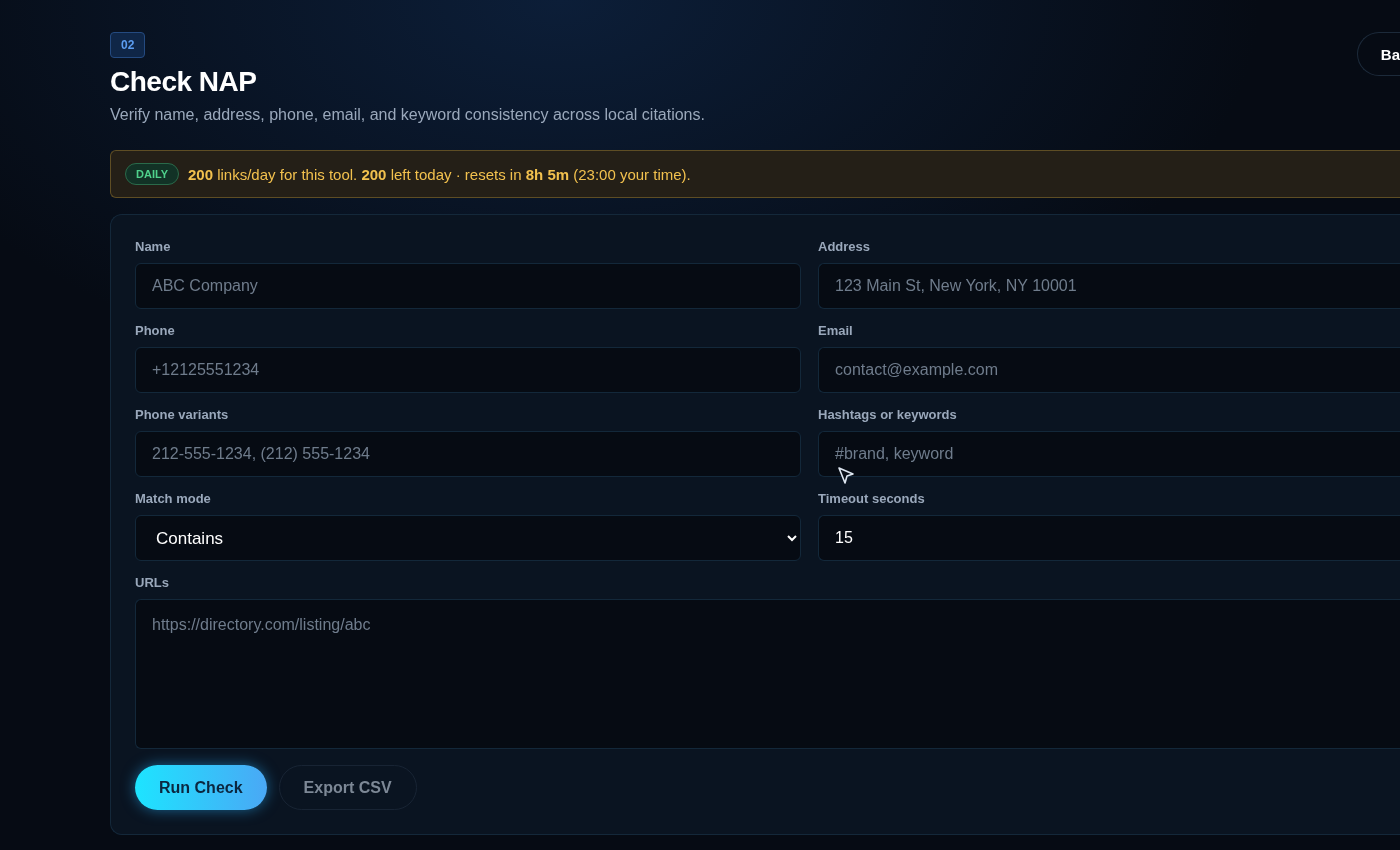 The width and height of the screenshot is (1400, 850). I want to click on field-label: Match mode, so click(173, 499).